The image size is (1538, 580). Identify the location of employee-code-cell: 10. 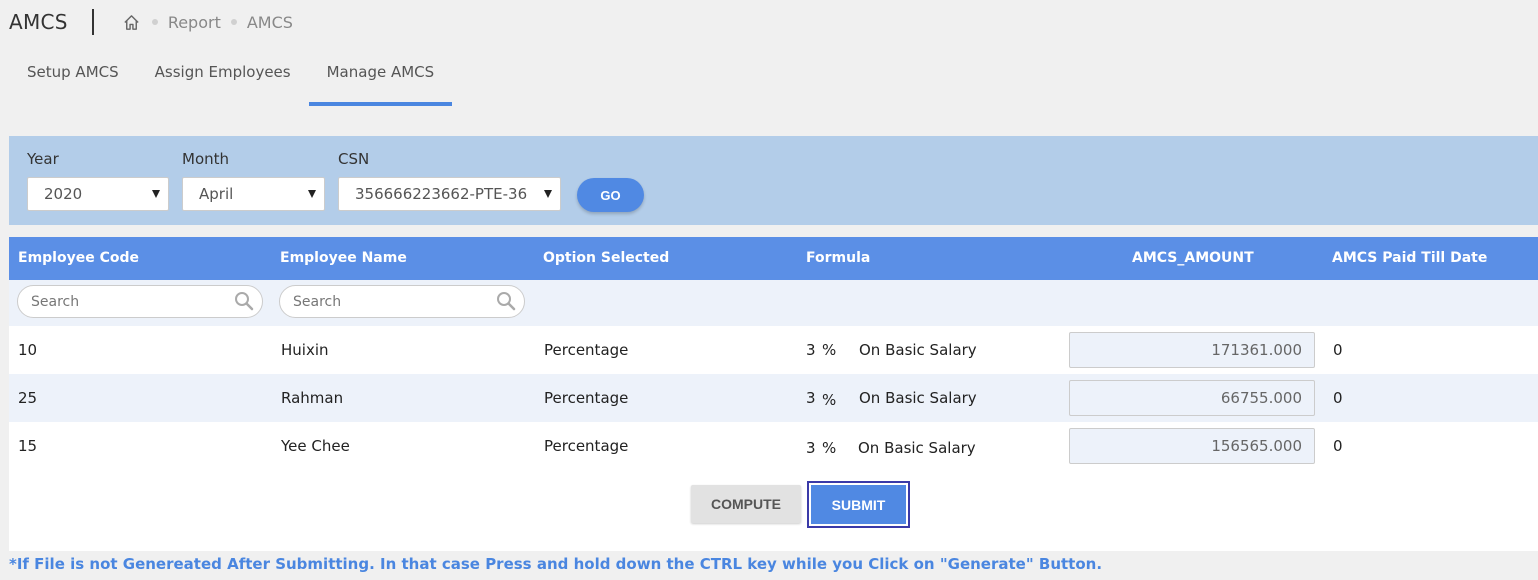
(28, 350).